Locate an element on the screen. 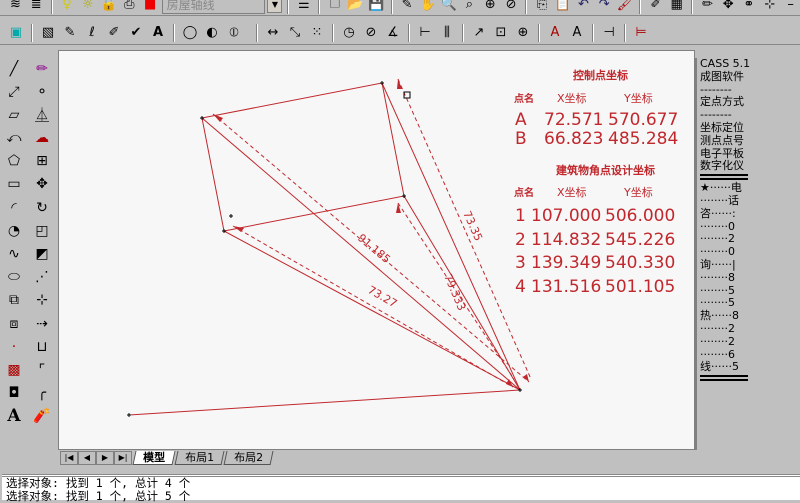  mirror-icon: ⏅ is located at coordinates (42, 114).